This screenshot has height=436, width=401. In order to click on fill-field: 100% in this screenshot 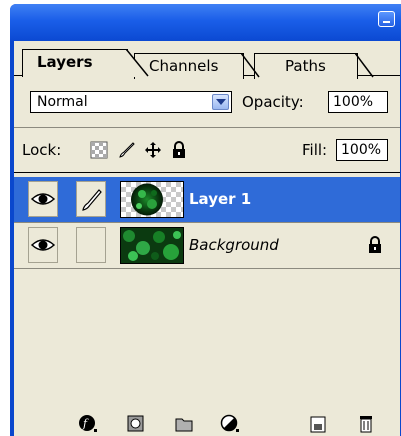, I will do `click(362, 150)`.